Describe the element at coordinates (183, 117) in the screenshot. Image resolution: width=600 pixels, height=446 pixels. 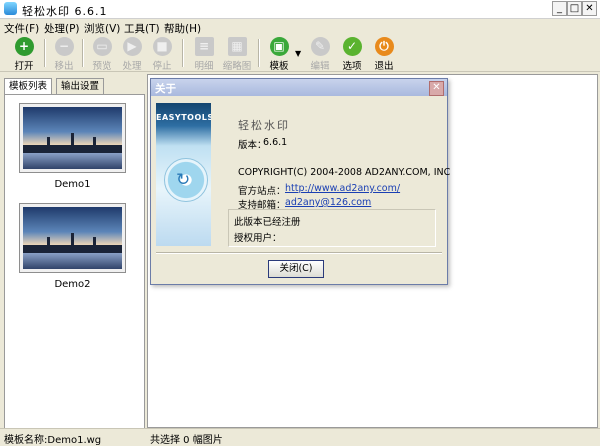
I see `brand-logo: EASYTOOLS` at that location.